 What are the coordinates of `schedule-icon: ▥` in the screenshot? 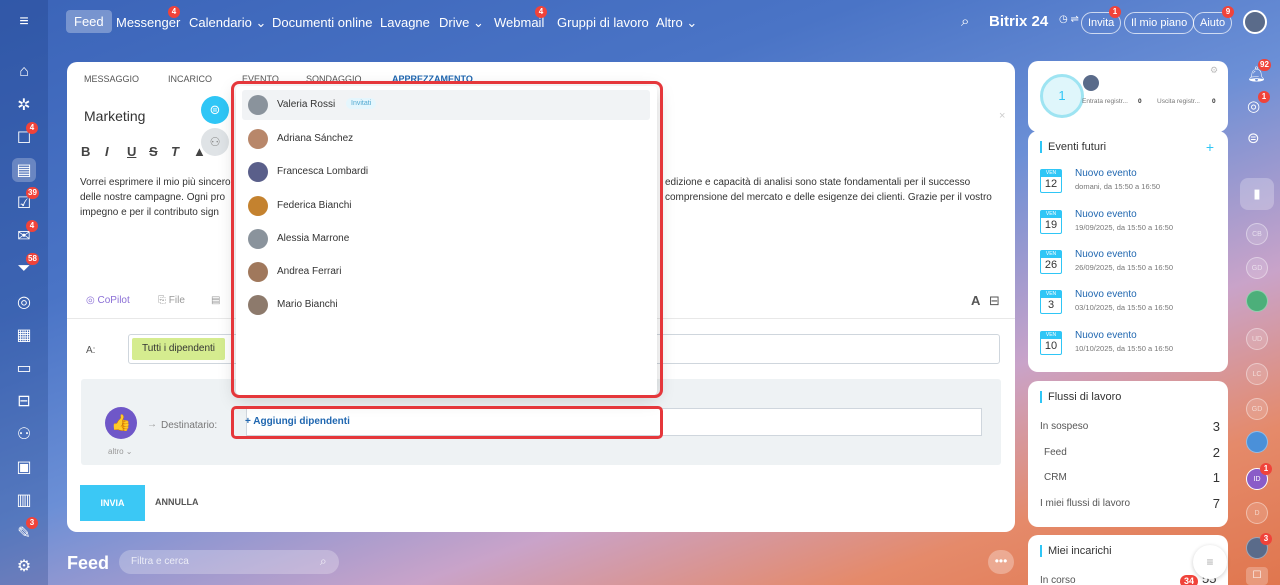 It's located at (24, 500).